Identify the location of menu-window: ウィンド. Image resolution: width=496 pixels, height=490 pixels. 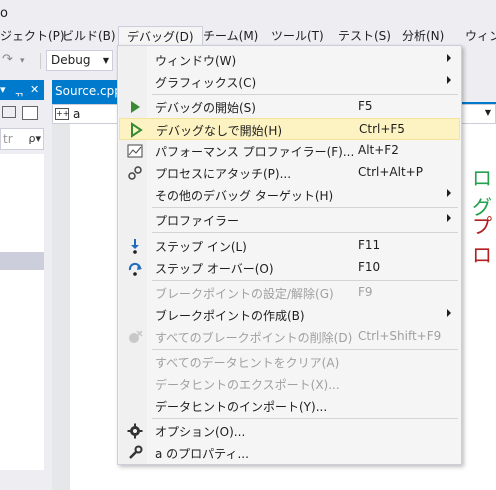
(480, 37).